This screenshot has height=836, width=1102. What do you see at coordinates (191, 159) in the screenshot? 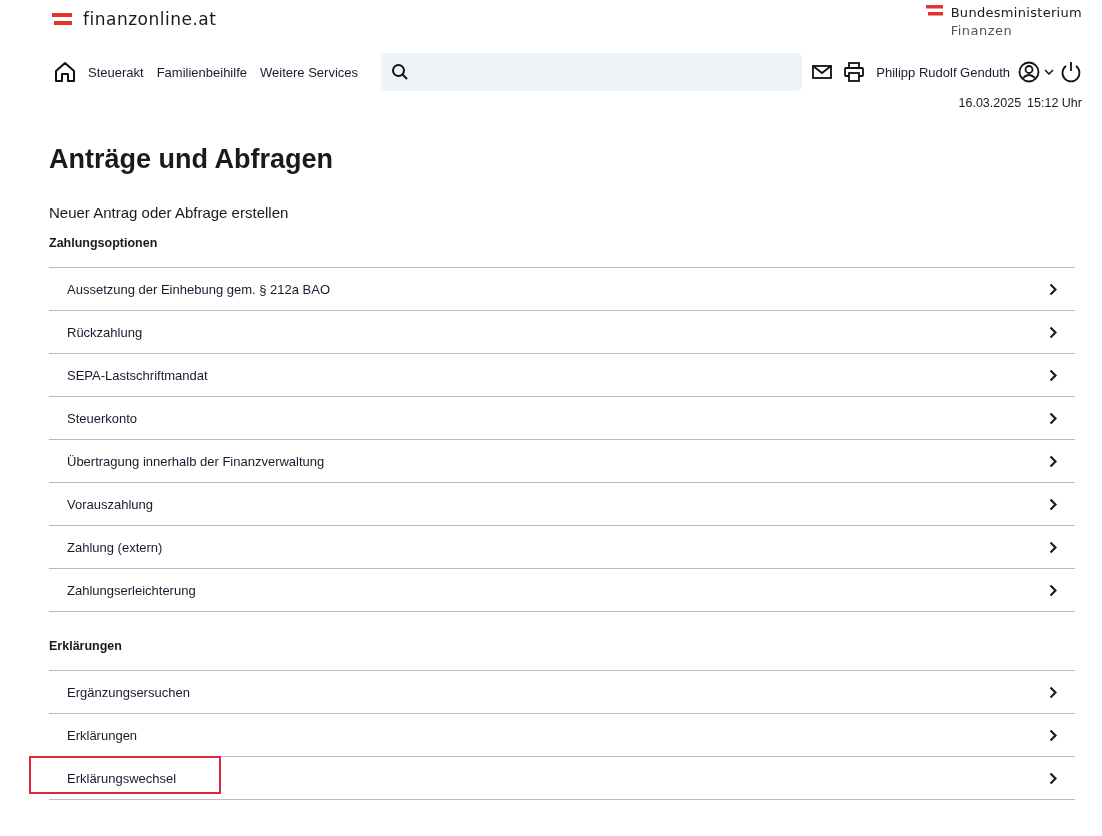
I see `page-title: Anträge und Abfragen` at bounding box center [191, 159].